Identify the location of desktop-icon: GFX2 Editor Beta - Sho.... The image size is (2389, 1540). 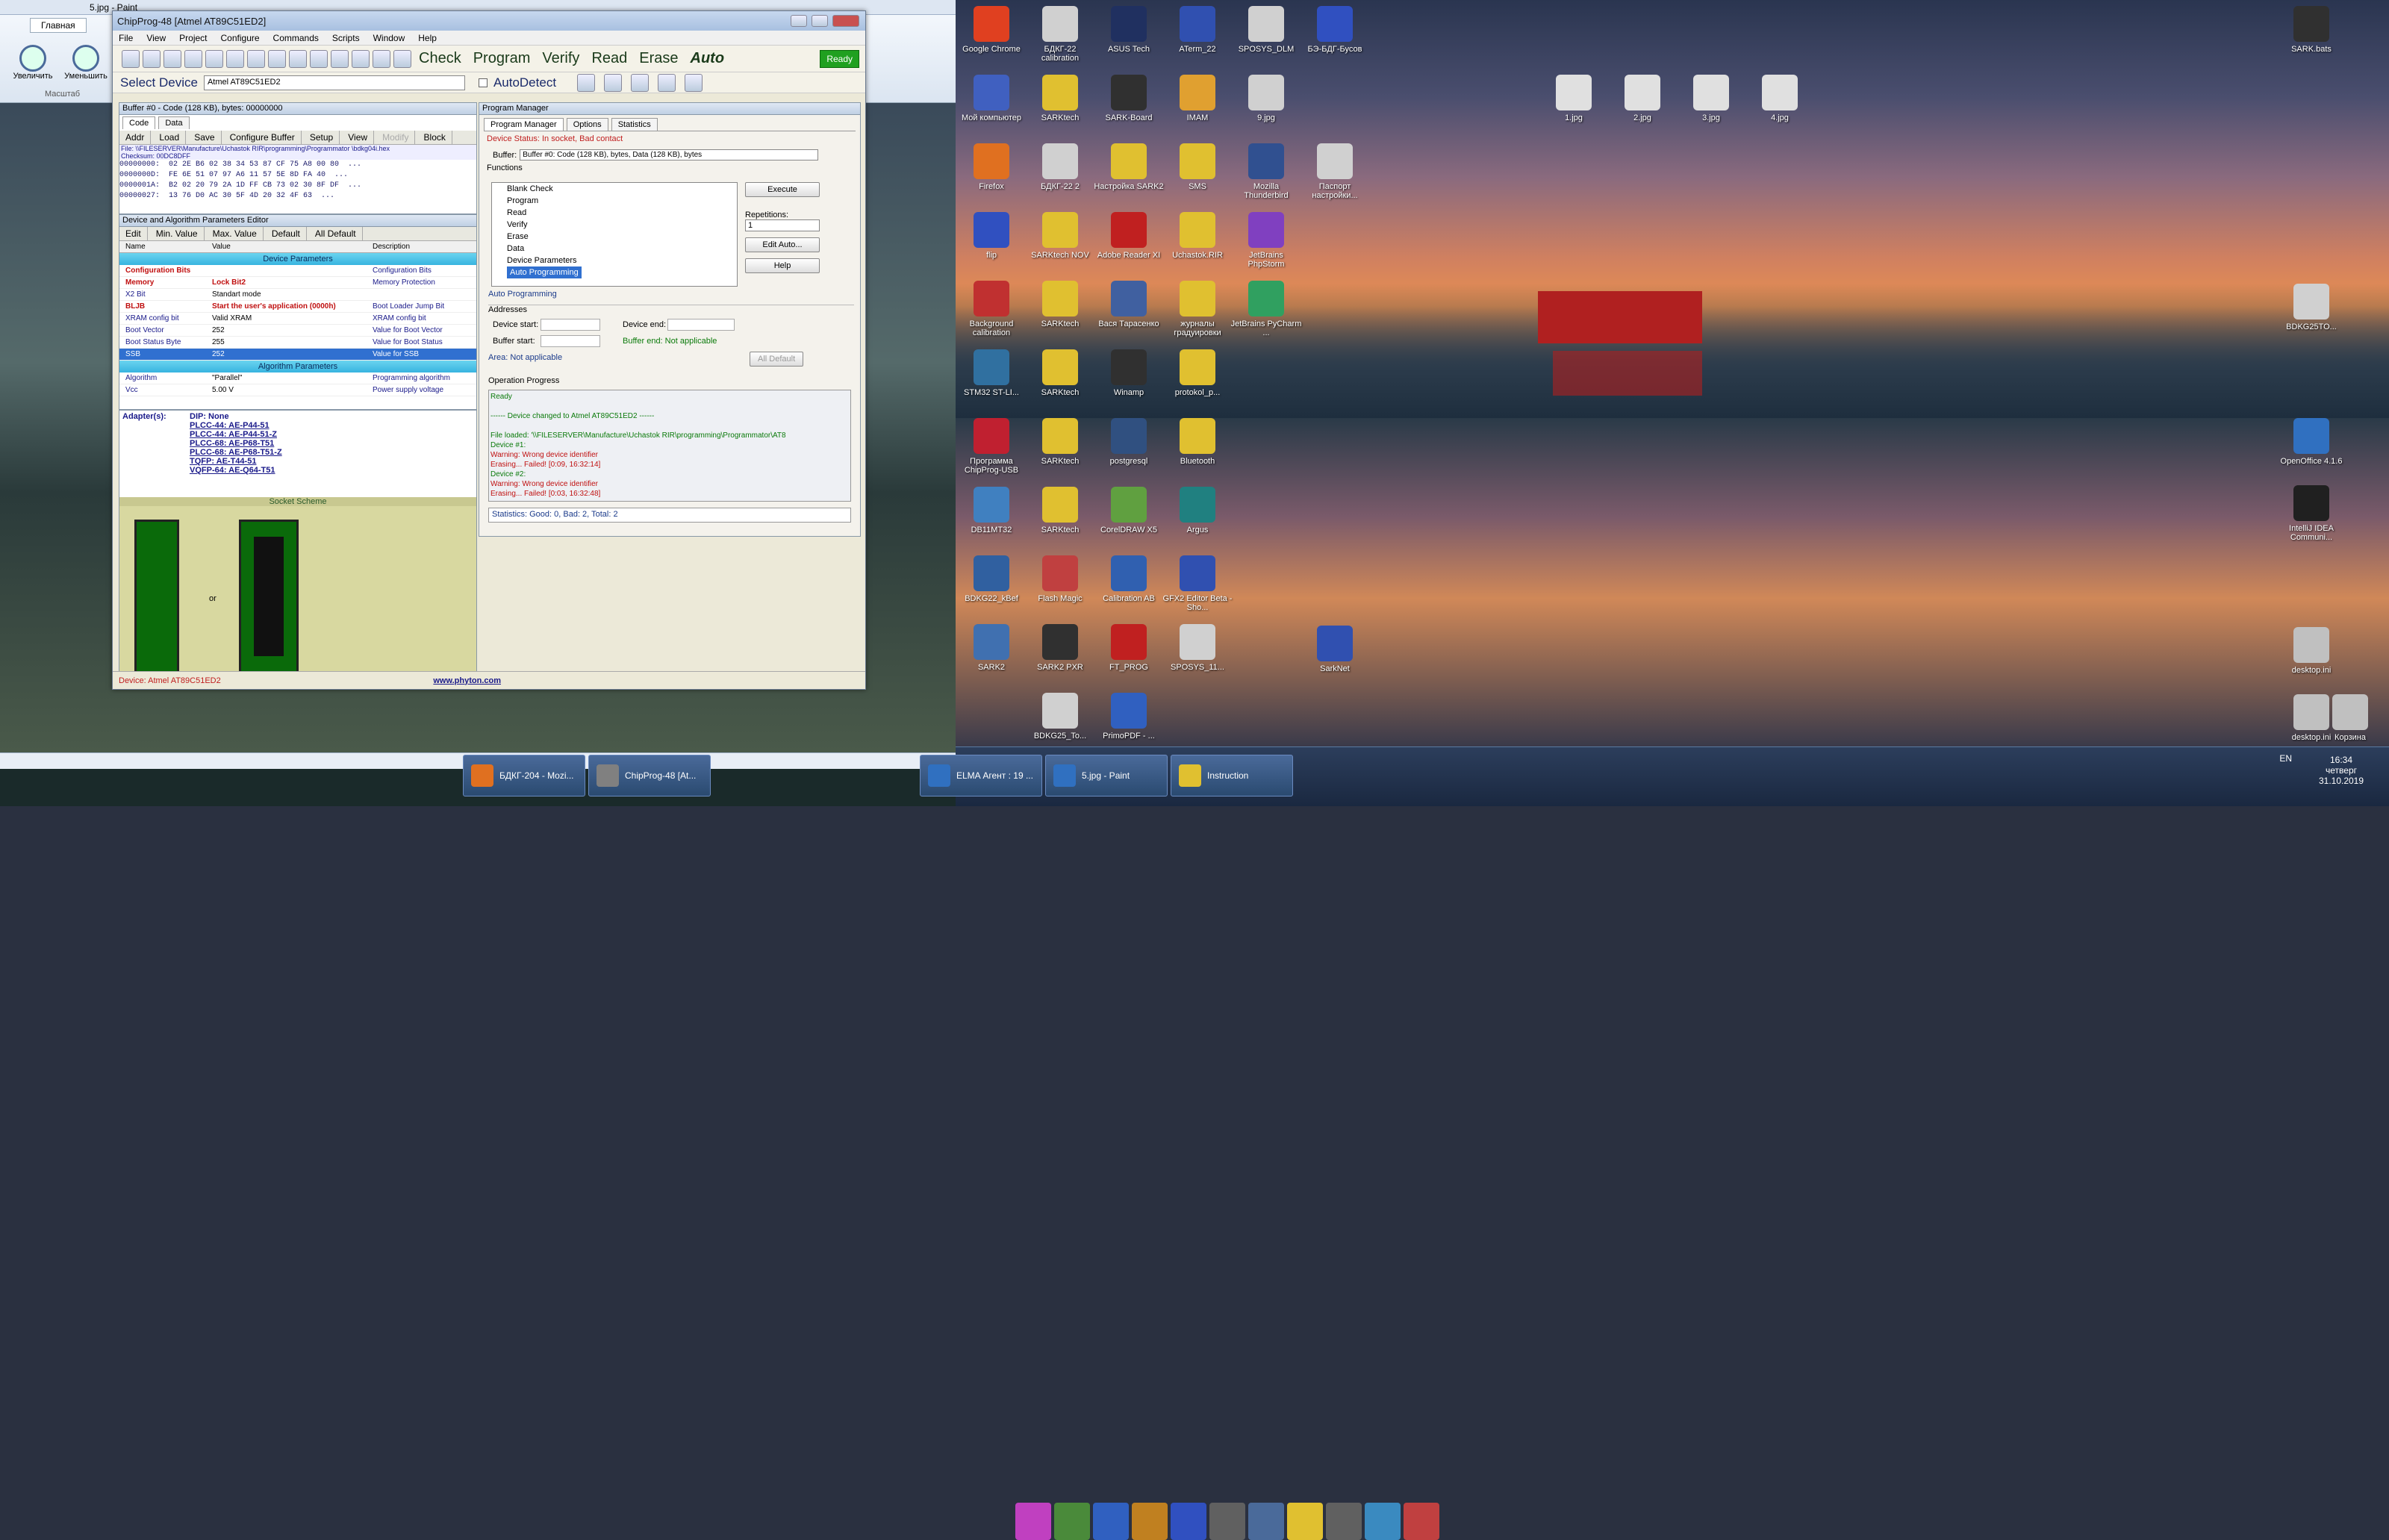
(1198, 583).